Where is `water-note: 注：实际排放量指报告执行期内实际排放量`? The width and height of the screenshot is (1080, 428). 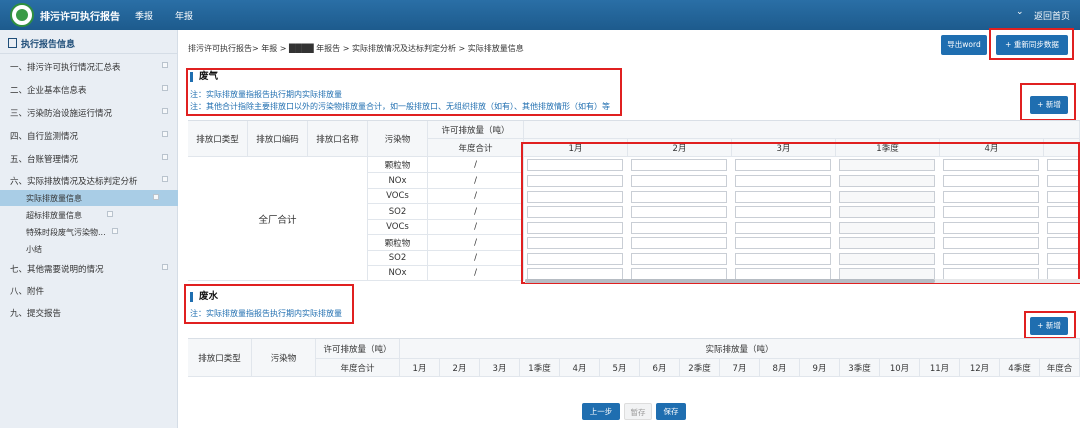 water-note: 注：实际排放量指报告执行期内实际排放量 is located at coordinates (266, 313).